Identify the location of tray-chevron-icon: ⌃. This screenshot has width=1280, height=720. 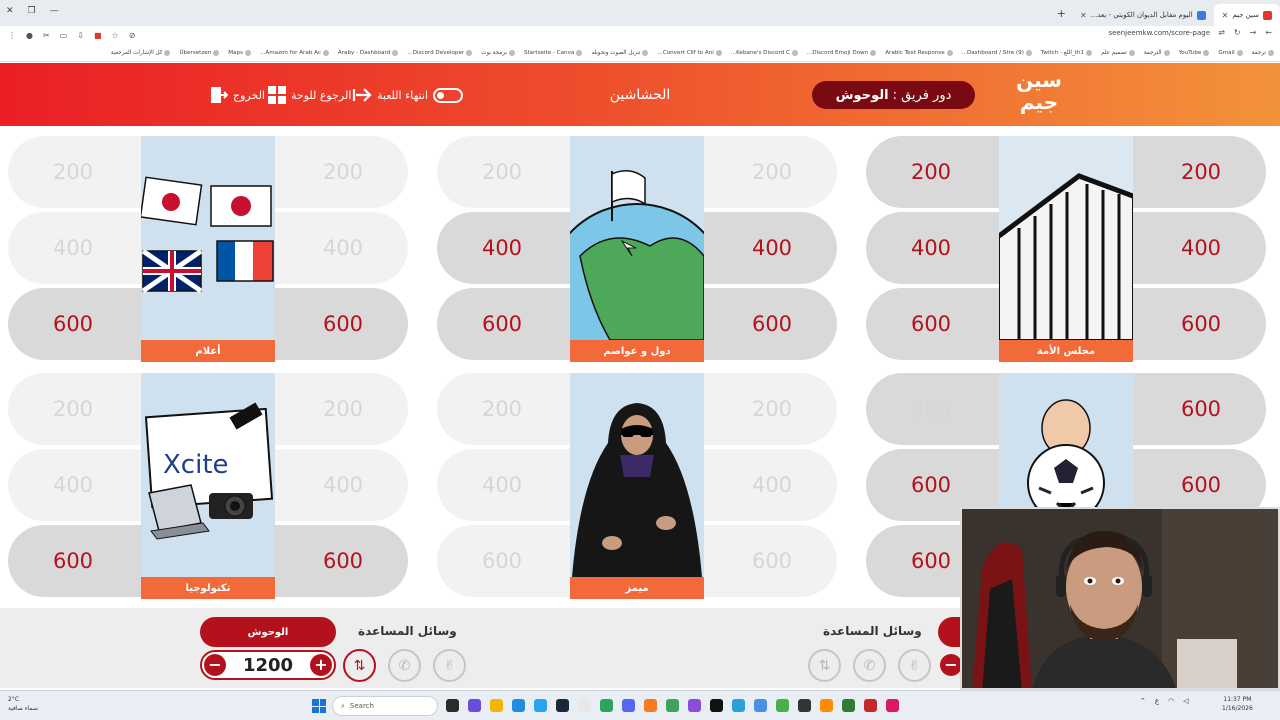
(1143, 701).